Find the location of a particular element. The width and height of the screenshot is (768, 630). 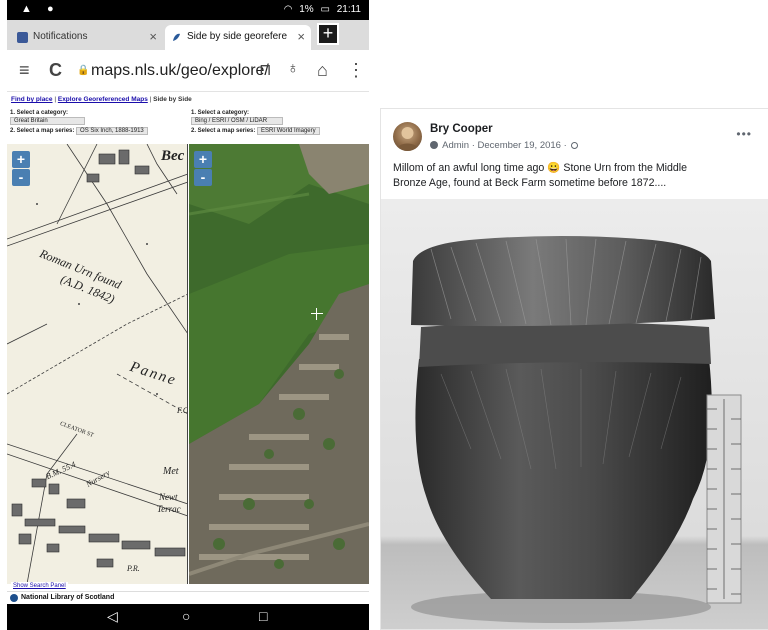

post-meta: Admin · December 19, 2016 · is located at coordinates (504, 145).